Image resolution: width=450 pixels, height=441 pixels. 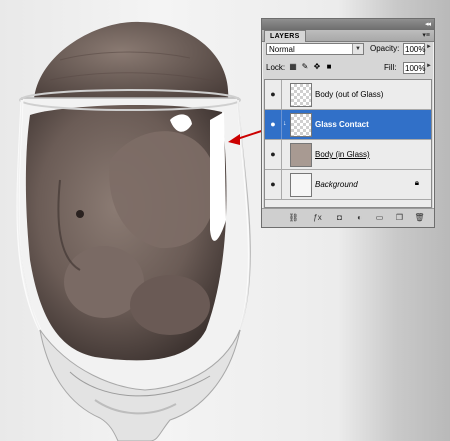 What do you see at coordinates (357, 49) in the screenshot?
I see `chevron-down-icon: ▼` at bounding box center [357, 49].